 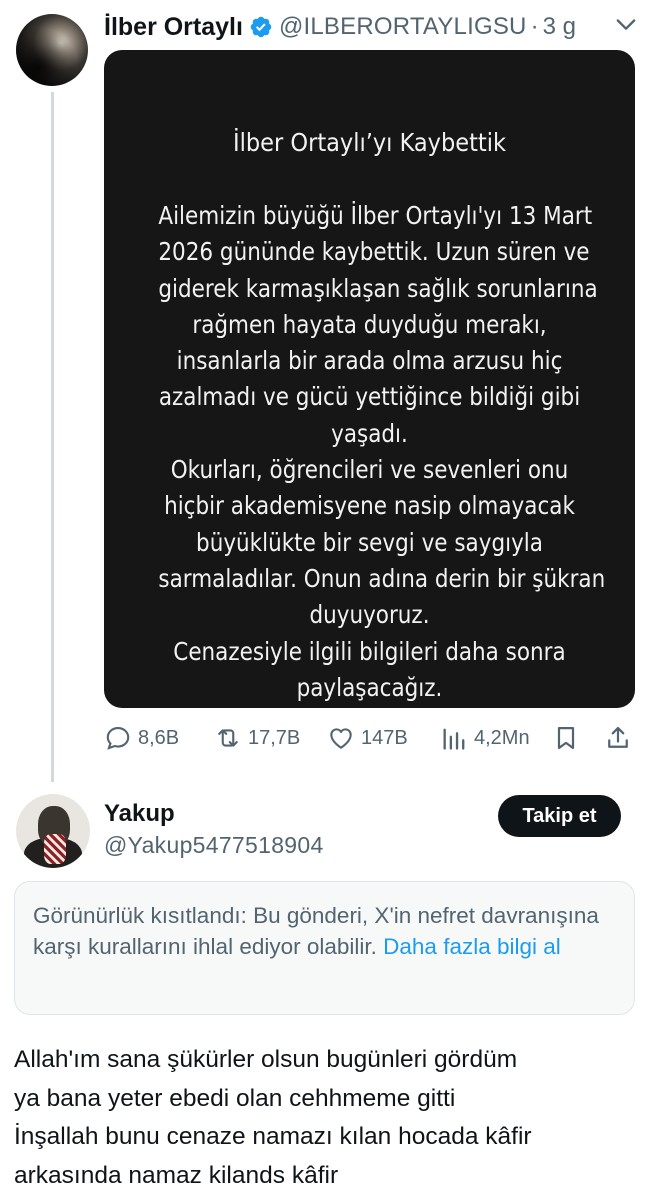 I want to click on author-name: İlber Ortaylı, so click(x=173, y=27).